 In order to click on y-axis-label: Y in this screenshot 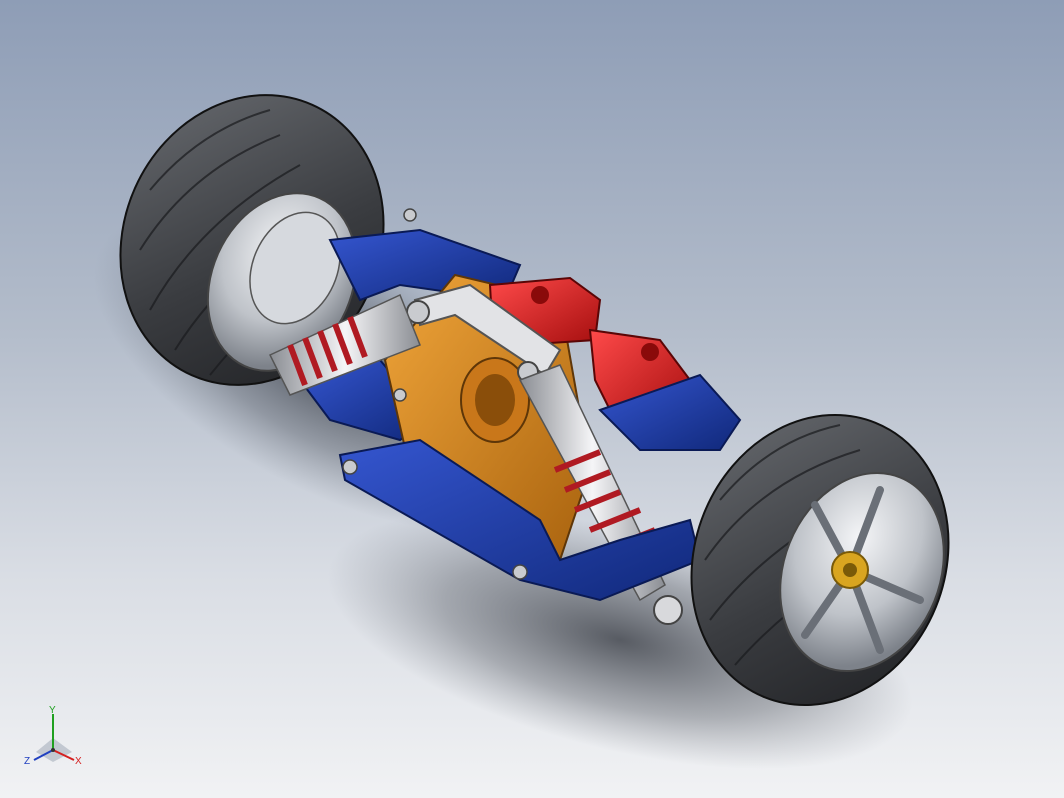, I will do `click(52, 710)`.